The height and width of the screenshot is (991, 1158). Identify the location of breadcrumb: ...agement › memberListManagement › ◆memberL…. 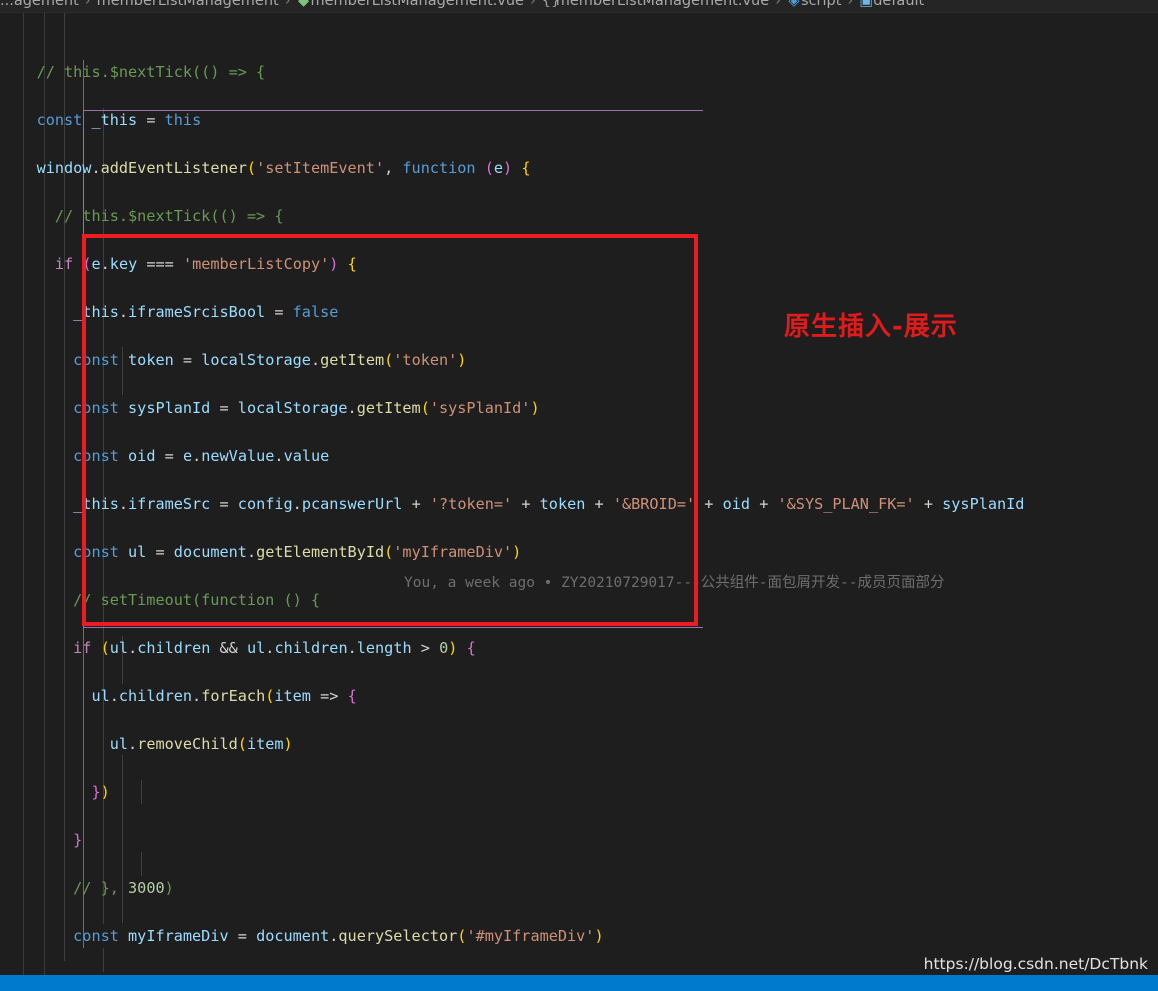
(579, 6).